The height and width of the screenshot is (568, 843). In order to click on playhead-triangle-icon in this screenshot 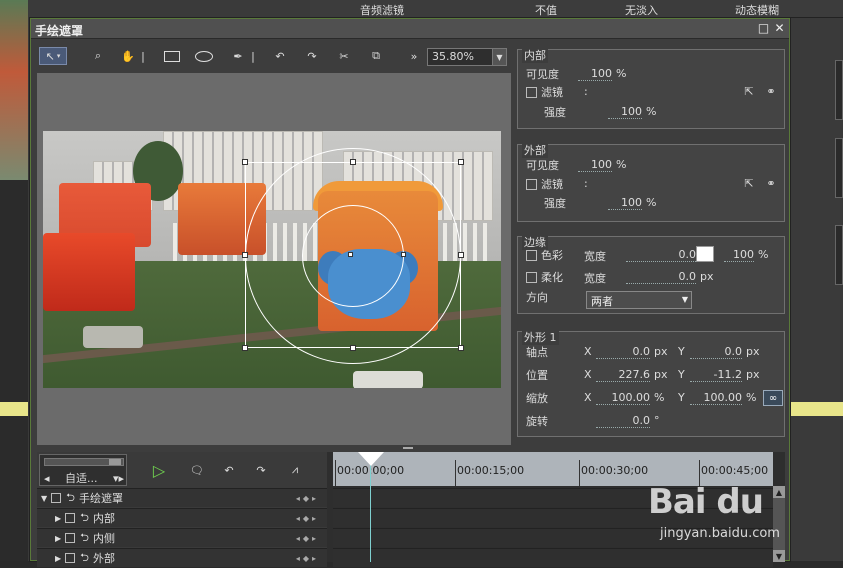, I will do `click(371, 459)`.